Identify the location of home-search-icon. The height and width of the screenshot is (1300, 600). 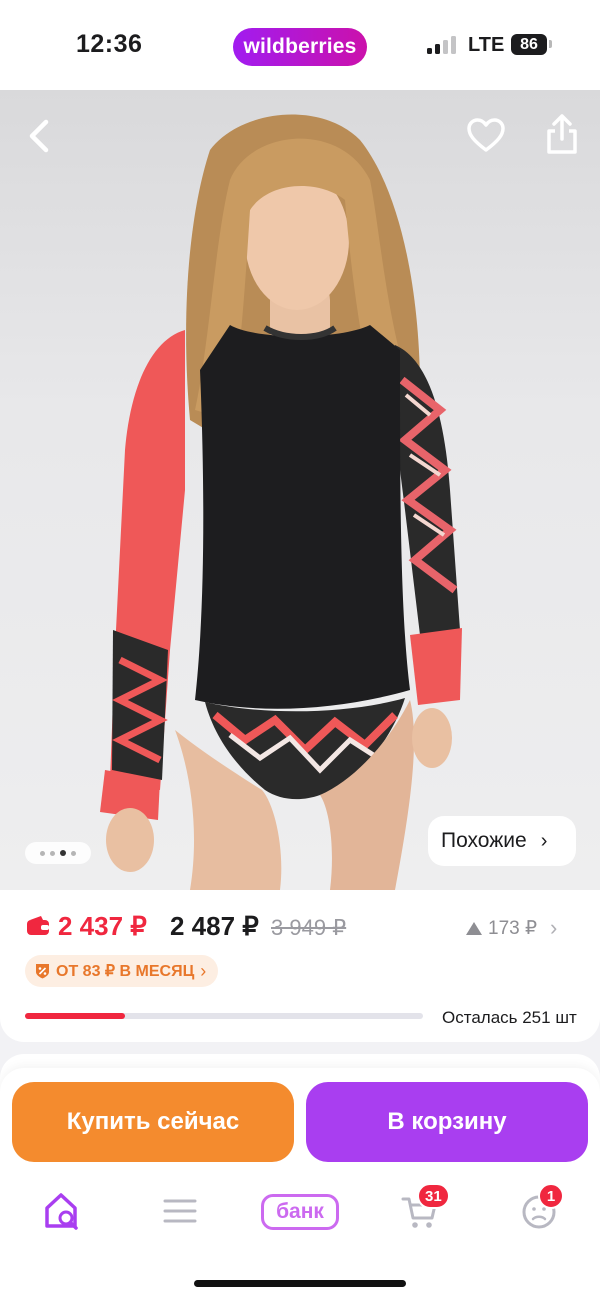
(61, 1211).